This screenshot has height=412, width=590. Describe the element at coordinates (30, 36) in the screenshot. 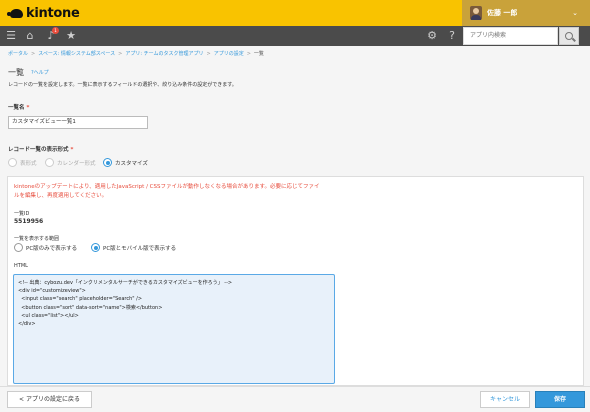

I see `home-icon: ⌂` at that location.